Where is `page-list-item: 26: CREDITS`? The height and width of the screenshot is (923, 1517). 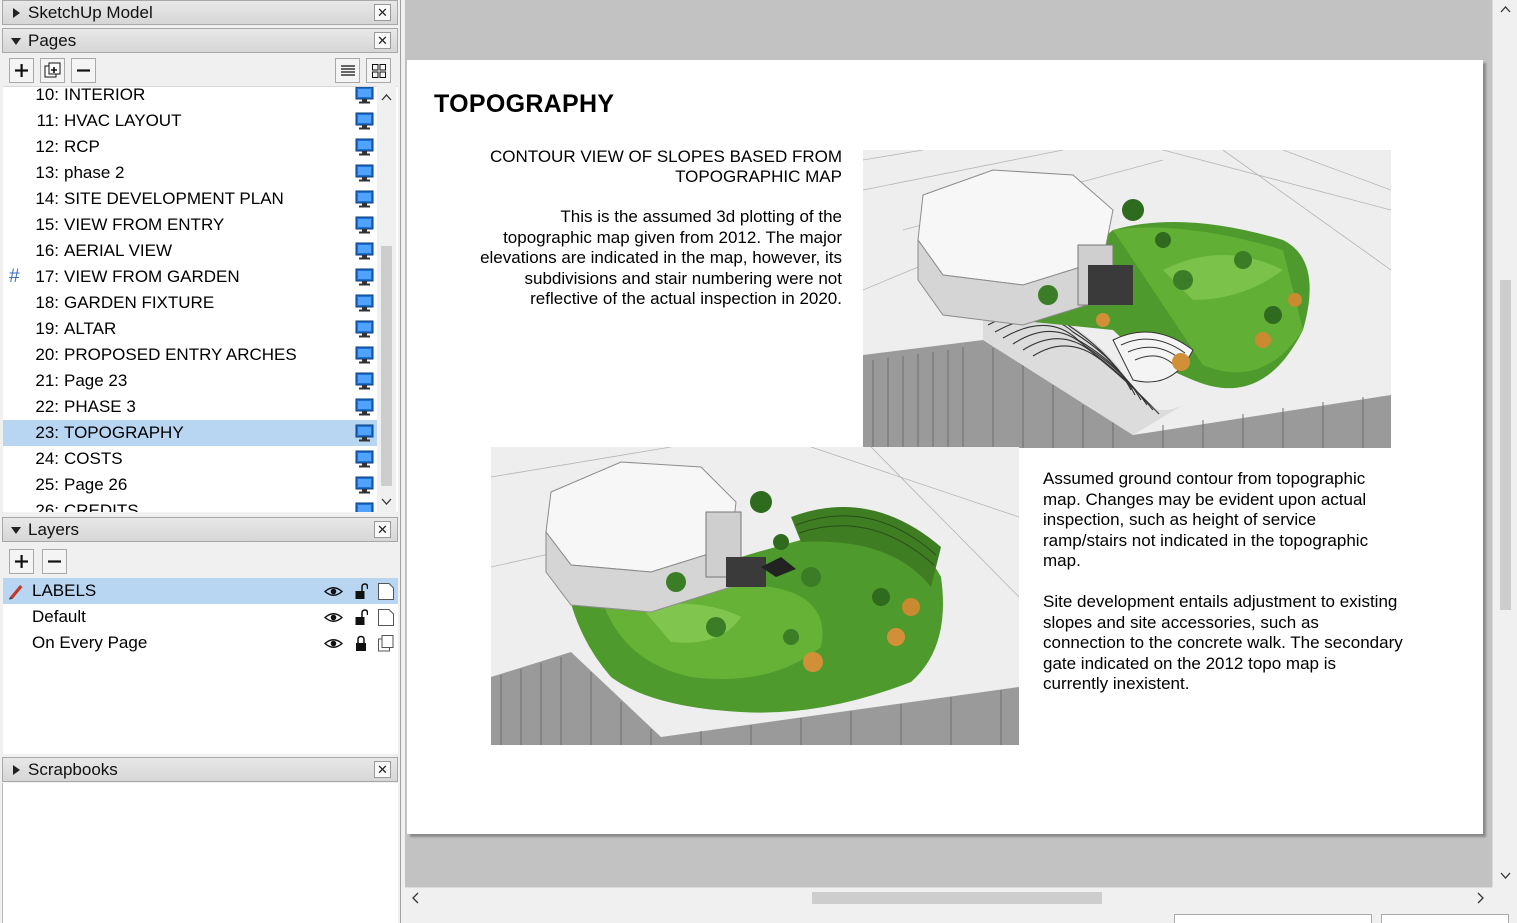
page-list-item: 26: CREDITS is located at coordinates (190, 505).